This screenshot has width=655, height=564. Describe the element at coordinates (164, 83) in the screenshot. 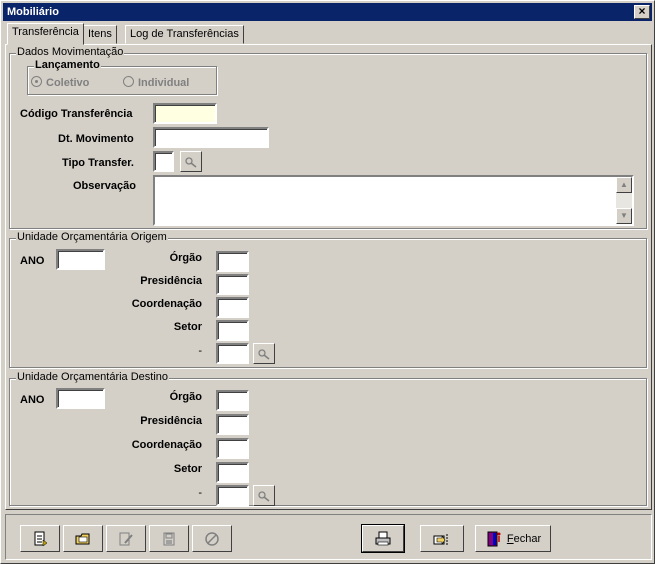

I see `radio-label: Individual` at that location.